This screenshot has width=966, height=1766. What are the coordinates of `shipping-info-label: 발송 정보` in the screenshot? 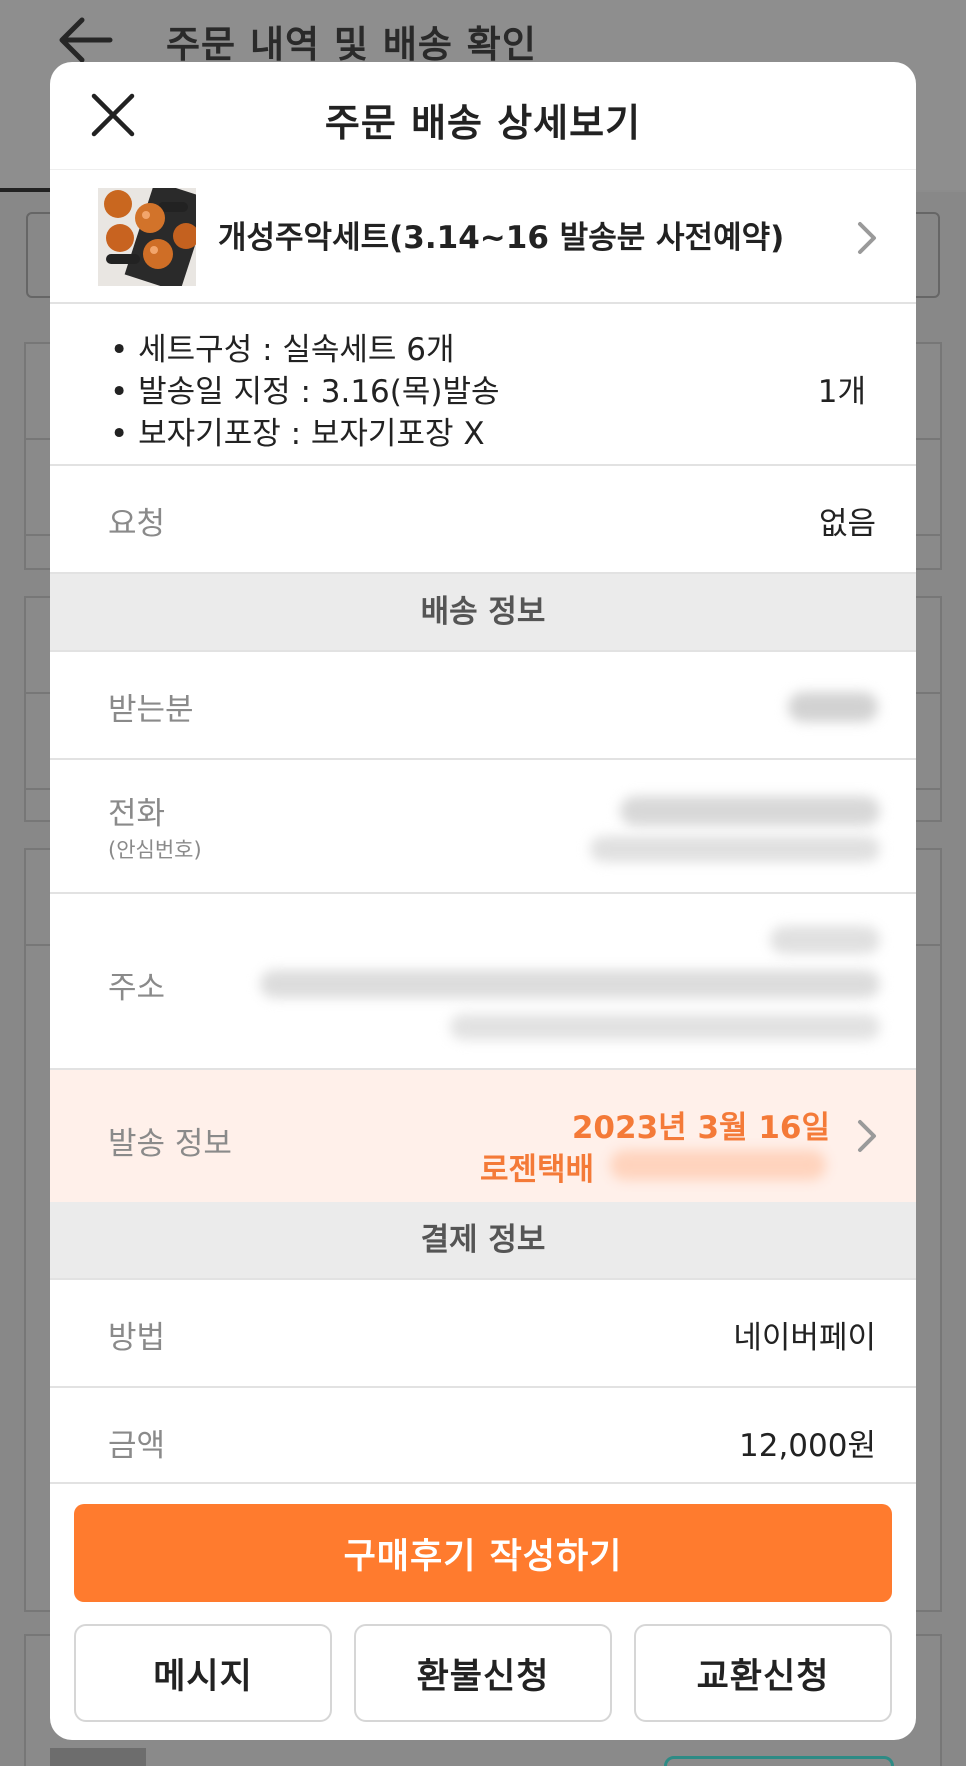 It's located at (170, 1144).